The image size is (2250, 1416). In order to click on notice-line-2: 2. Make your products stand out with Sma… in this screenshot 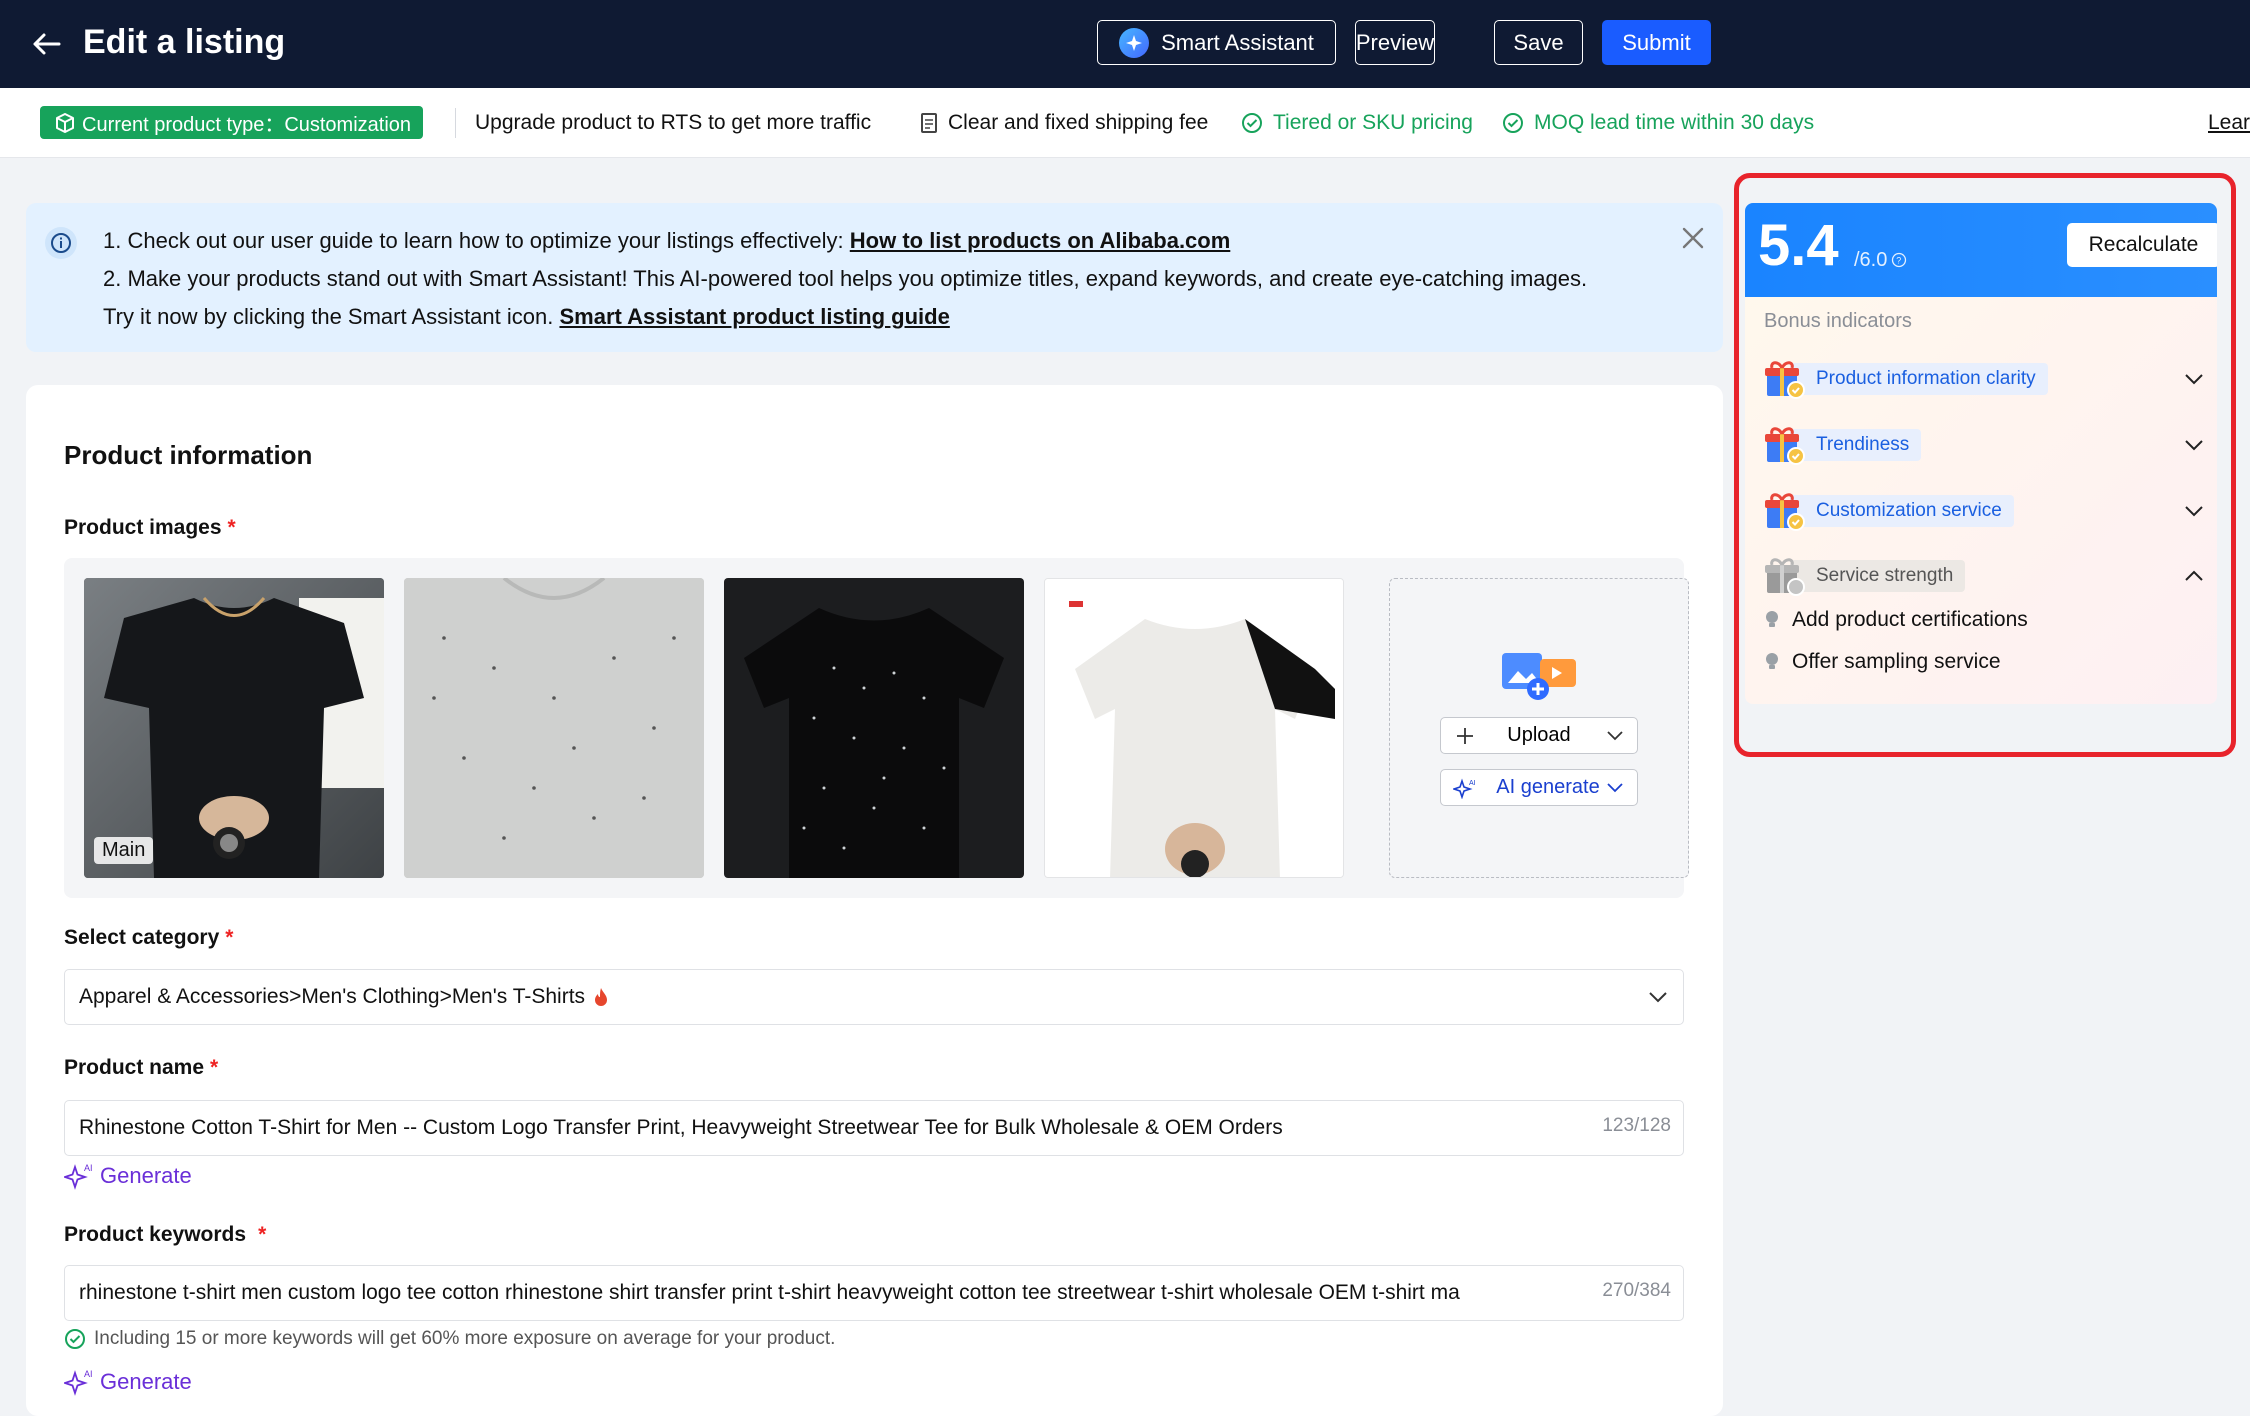, I will do `click(845, 278)`.